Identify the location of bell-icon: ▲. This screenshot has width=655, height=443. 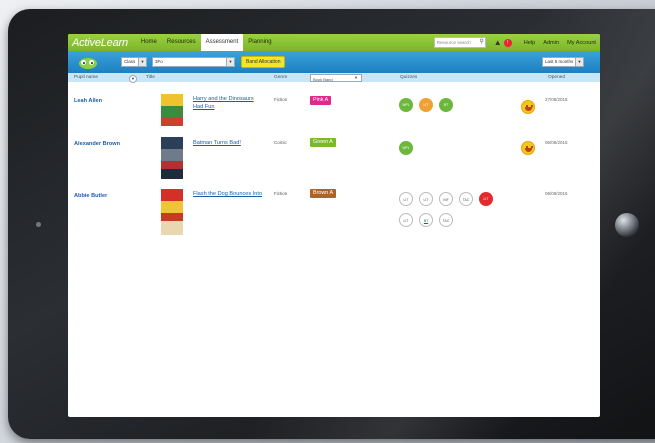
(498, 42).